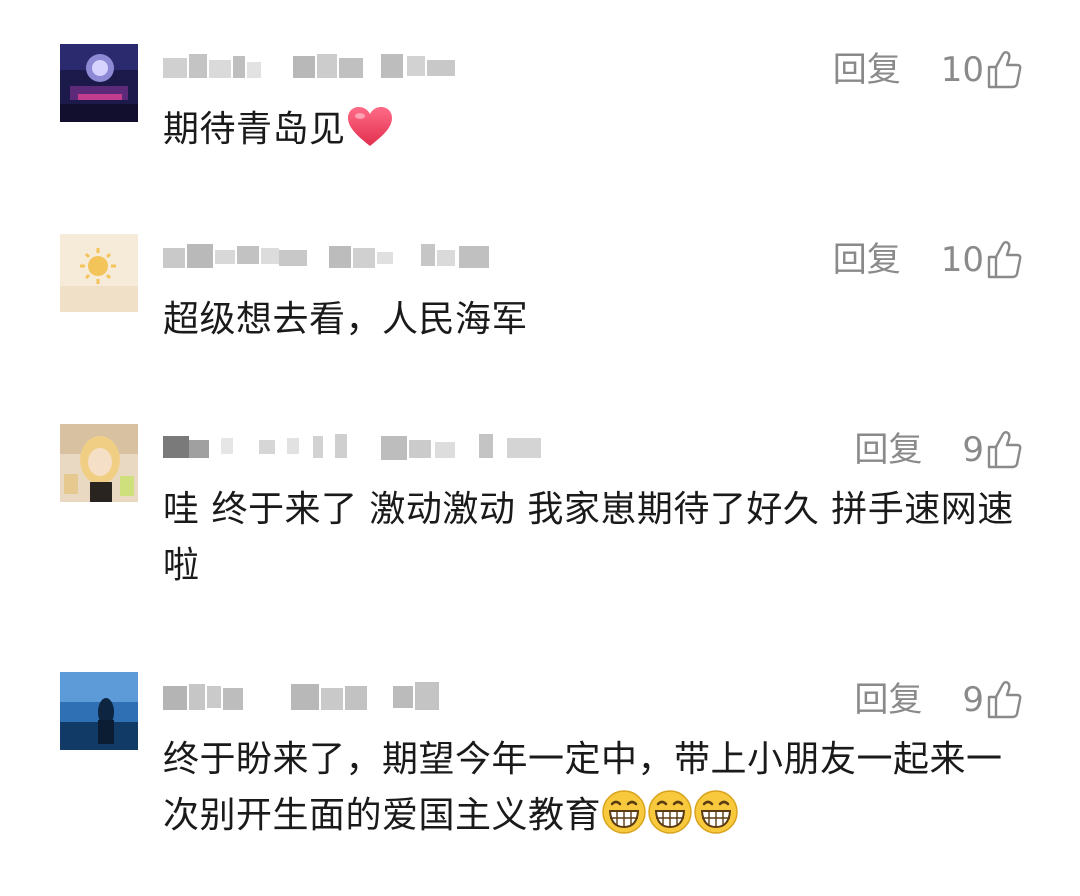  I want to click on comment-text: 哇 终于来了 激动激动 我家崽期待了好久 拼手速网速啦, so click(598, 538).